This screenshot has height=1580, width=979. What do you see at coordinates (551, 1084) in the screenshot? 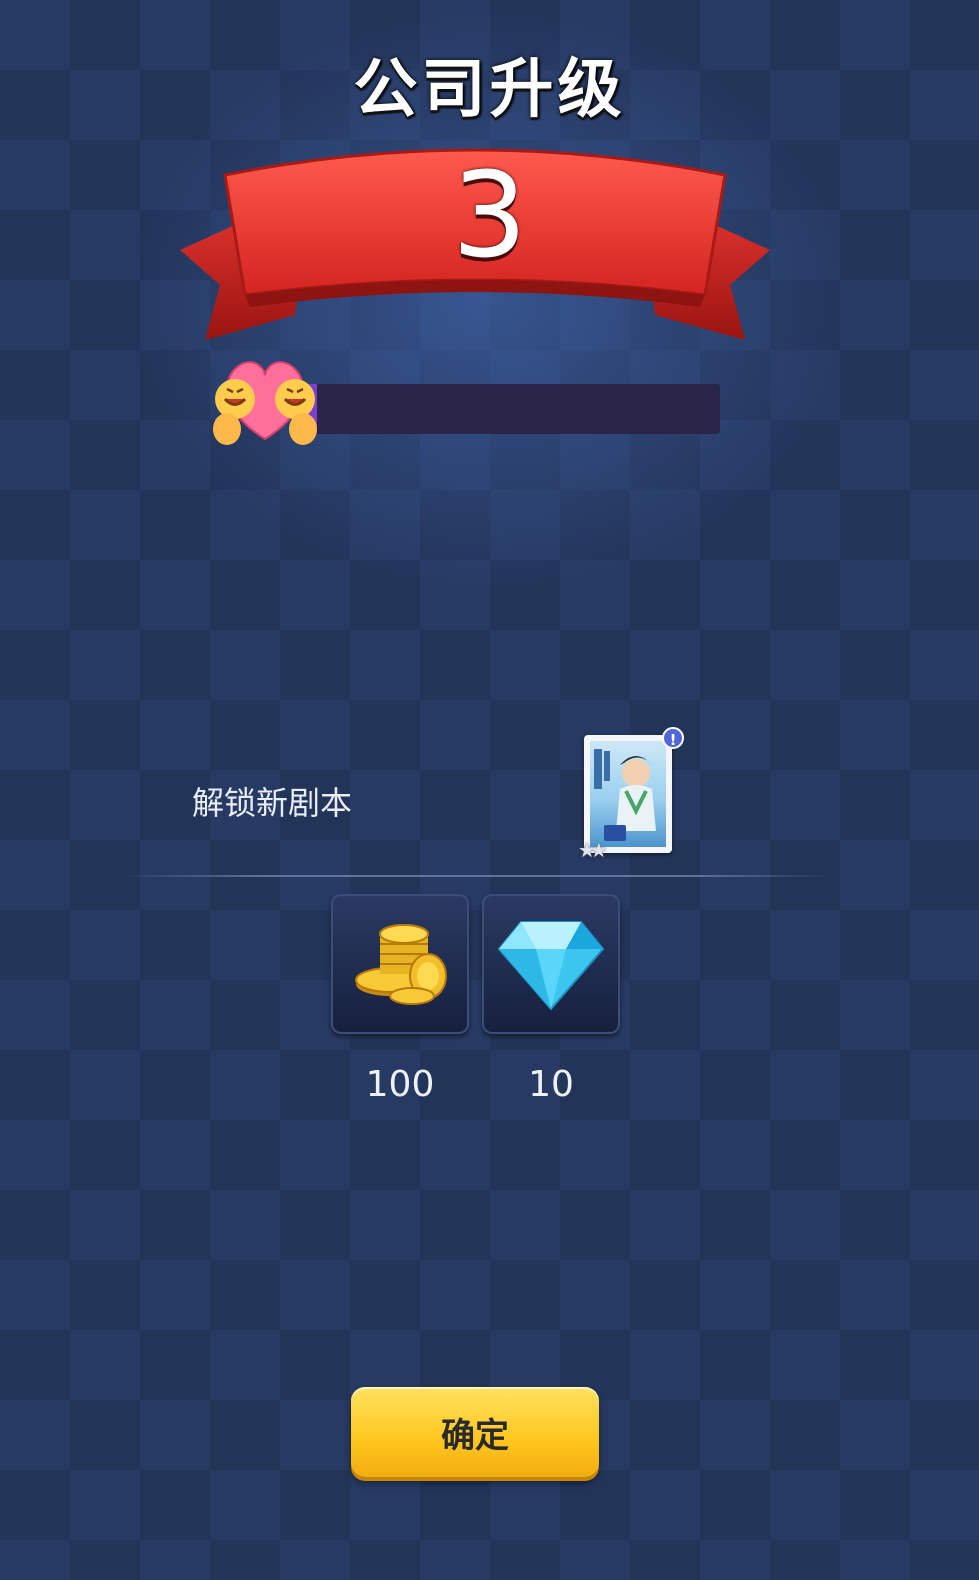
I see `reward-diamond-amount: 10` at bounding box center [551, 1084].